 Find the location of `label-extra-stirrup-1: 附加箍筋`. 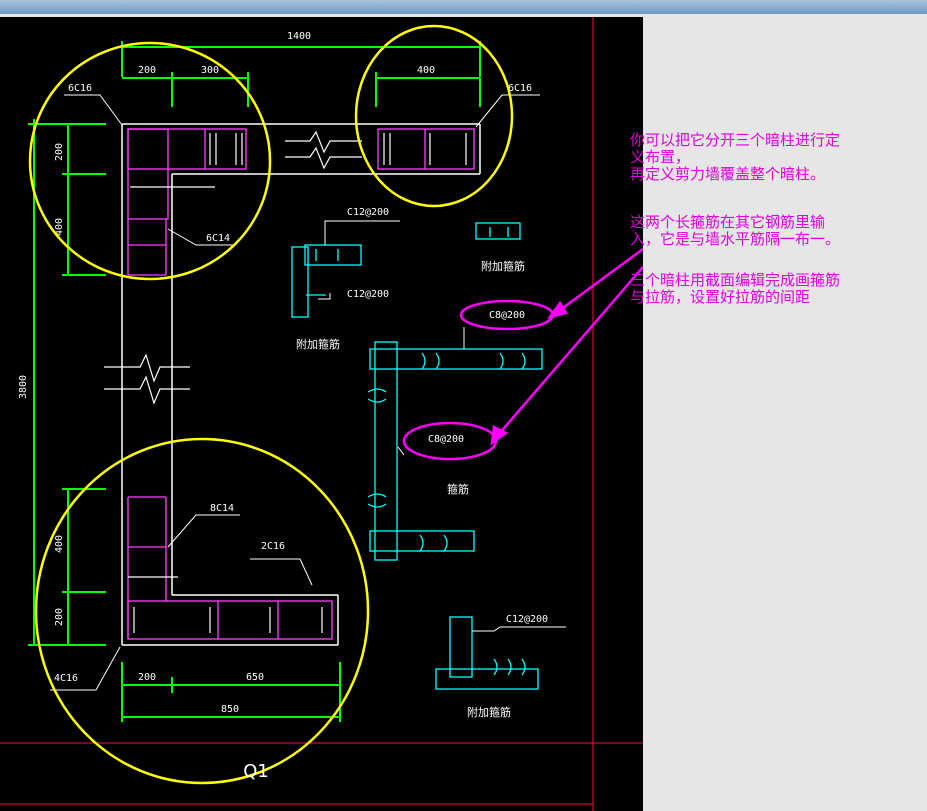

label-extra-stirrup-1: 附加箍筋 is located at coordinates (318, 344).